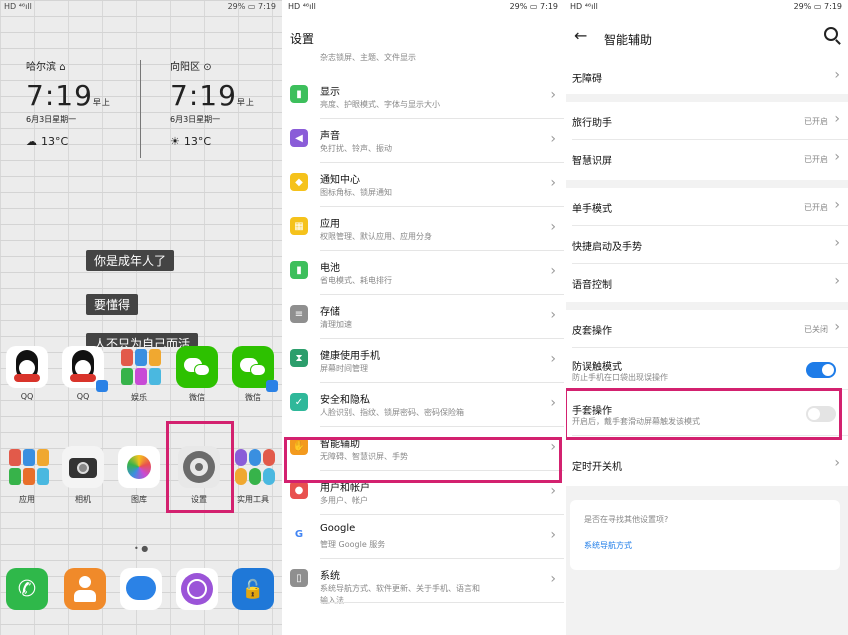  What do you see at coordinates (27, 589) in the screenshot?
I see `phone-icon: ✆` at bounding box center [27, 589].